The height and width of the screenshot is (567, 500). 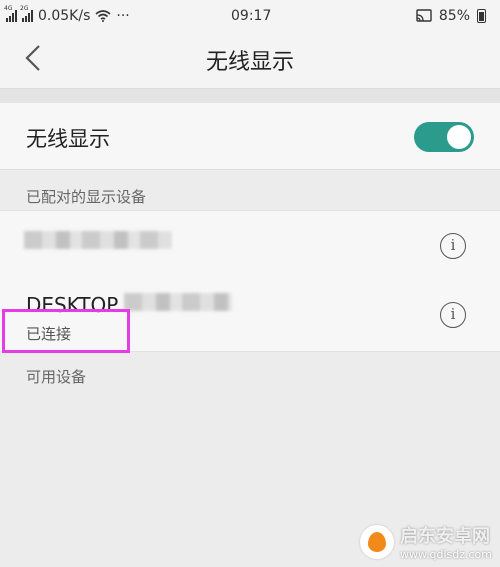 What do you see at coordinates (103, 16) in the screenshot?
I see `wifi-icon` at bounding box center [103, 16].